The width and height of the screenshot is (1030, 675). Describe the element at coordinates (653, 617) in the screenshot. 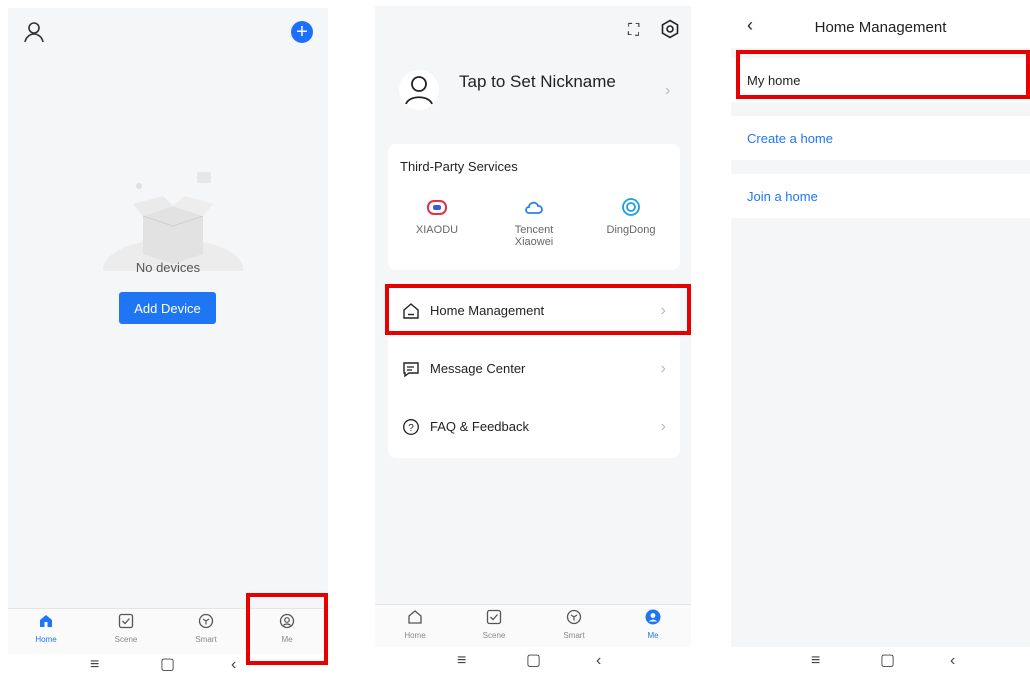

I see `me-user-icon` at that location.